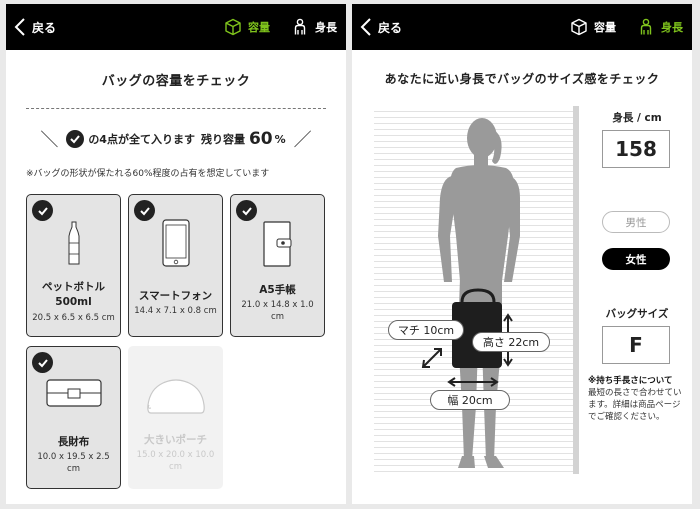 This screenshot has width=700, height=509. I want to click on gender-female-button: 女性, so click(636, 259).